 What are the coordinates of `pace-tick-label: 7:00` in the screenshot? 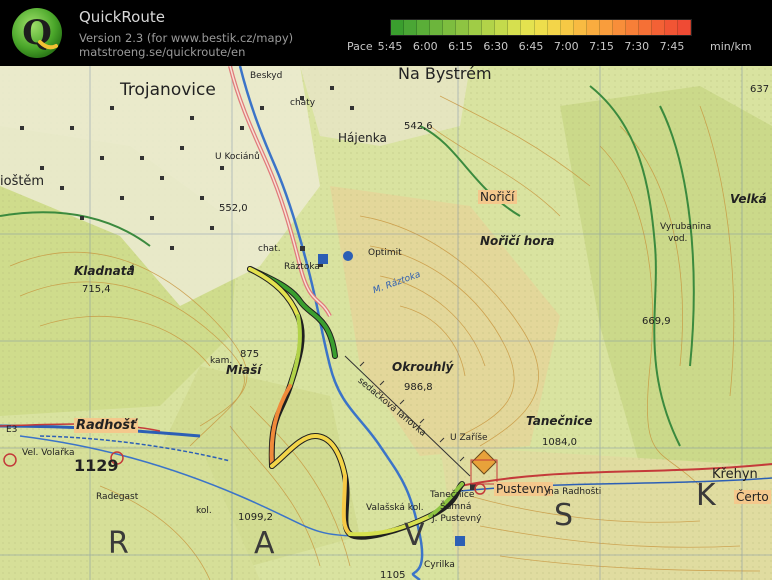 It's located at (566, 46).